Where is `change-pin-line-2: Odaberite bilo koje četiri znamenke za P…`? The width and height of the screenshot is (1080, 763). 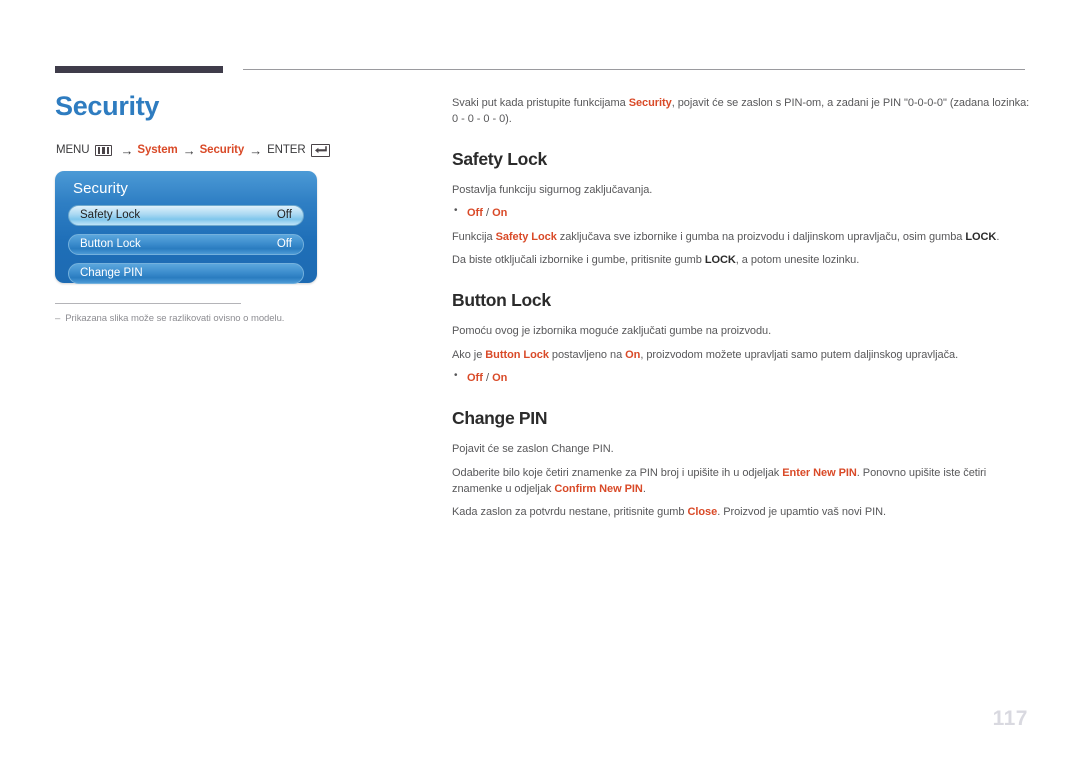
change-pin-line-2: Odaberite bilo koje četiri znamenke za P… is located at coordinates (741, 481).